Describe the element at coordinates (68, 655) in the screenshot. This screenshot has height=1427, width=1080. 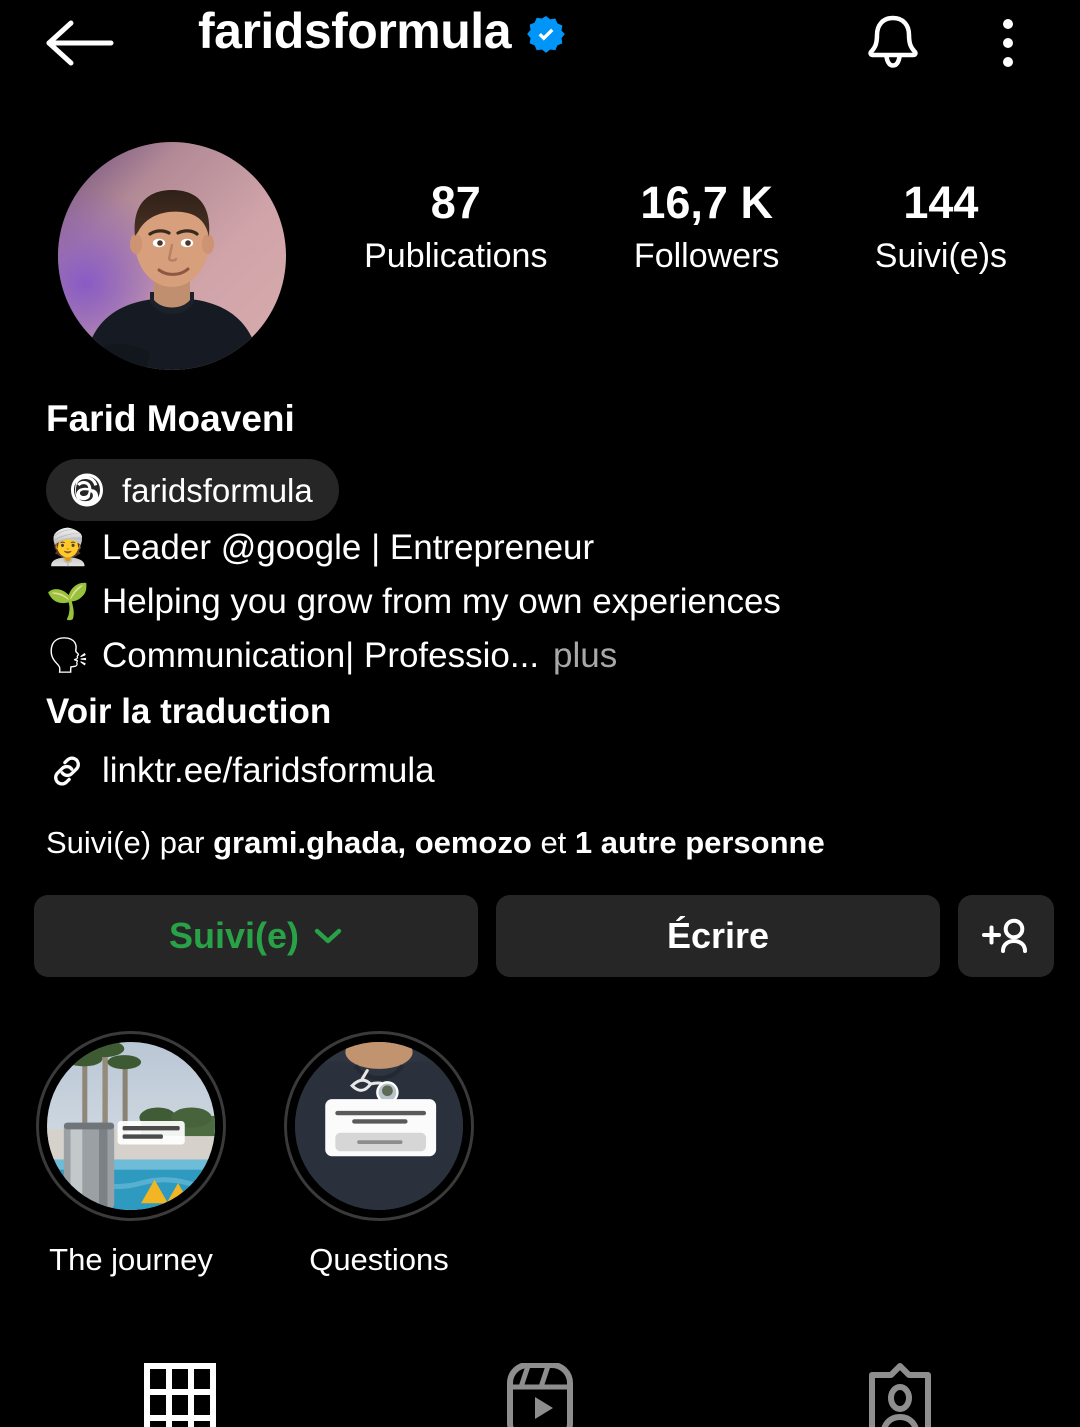
I see `bio-emoji-speaking-head: 🗣` at that location.